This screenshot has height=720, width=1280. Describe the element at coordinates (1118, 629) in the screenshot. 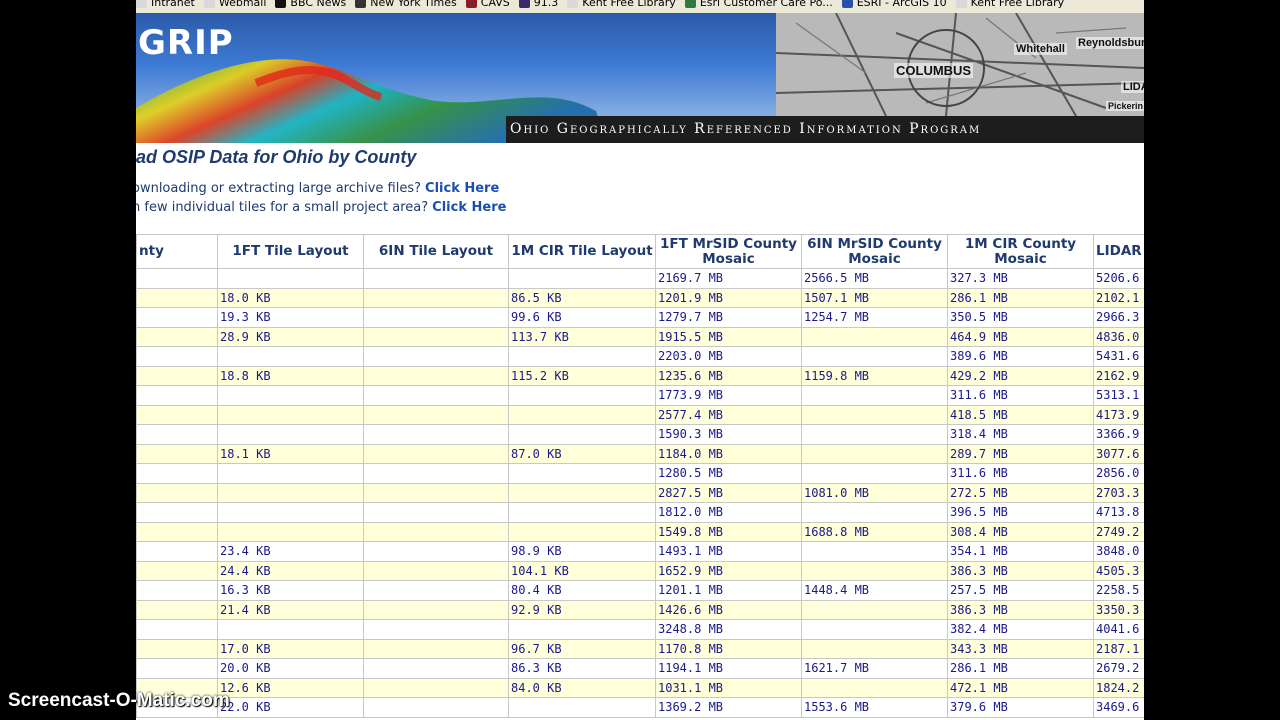

I see `table-cell: 4041.6` at that location.